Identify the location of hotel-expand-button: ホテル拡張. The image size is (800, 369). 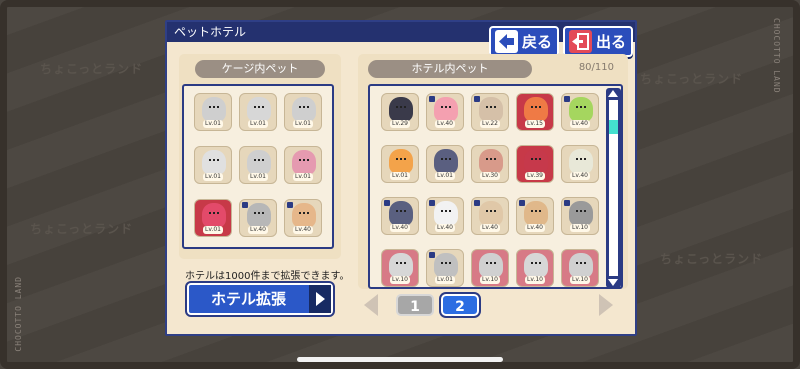
(260, 299).